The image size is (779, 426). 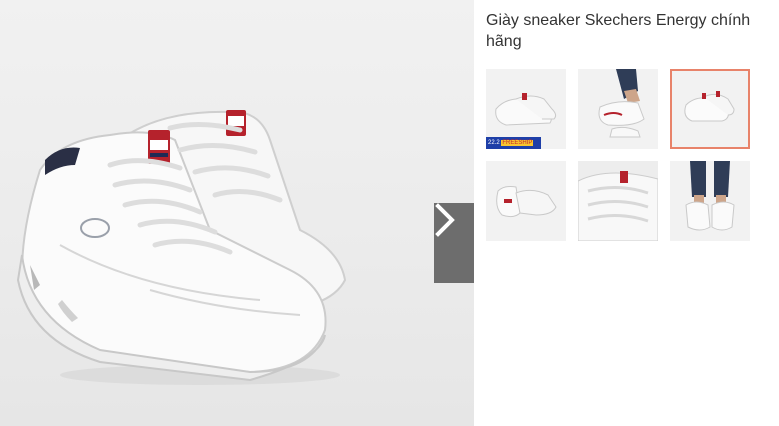 What do you see at coordinates (454, 243) in the screenshot?
I see `next-image-button` at bounding box center [454, 243].